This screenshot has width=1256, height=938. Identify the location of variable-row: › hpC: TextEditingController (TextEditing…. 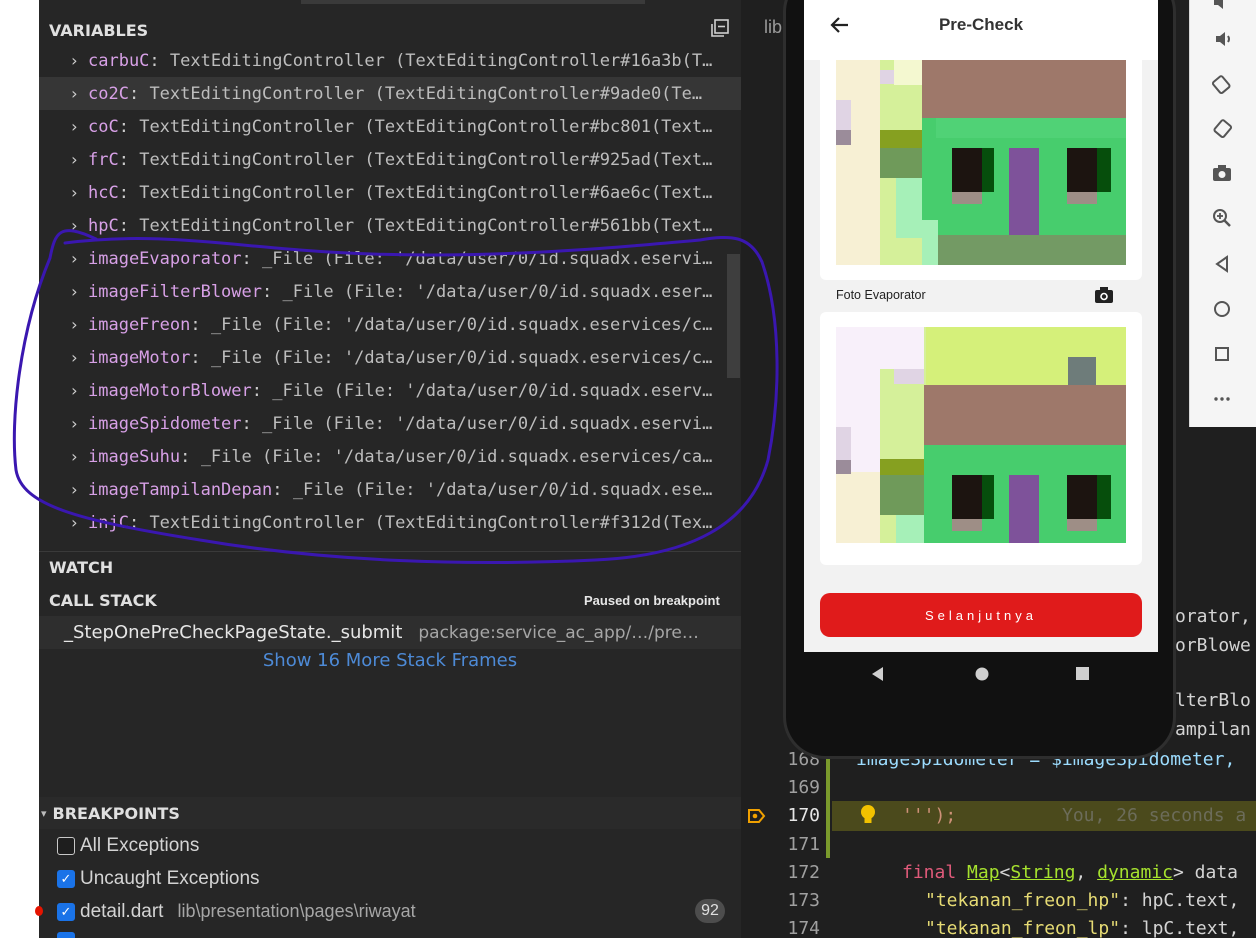
(390, 225).